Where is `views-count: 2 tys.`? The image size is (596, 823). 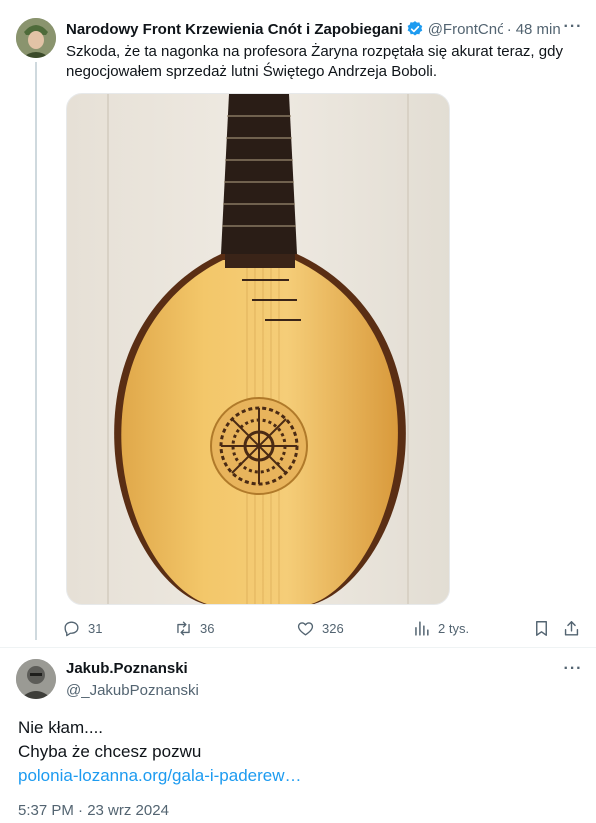
views-count: 2 tys. is located at coordinates (454, 628).